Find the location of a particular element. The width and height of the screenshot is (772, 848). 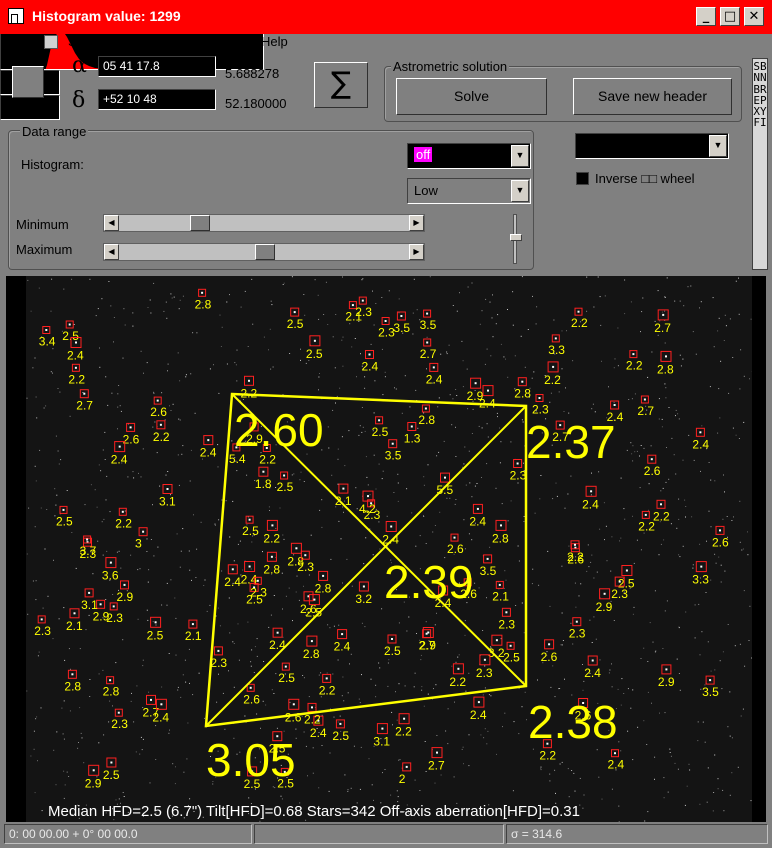

color-scheme-select: ▼ is located at coordinates (652, 146).